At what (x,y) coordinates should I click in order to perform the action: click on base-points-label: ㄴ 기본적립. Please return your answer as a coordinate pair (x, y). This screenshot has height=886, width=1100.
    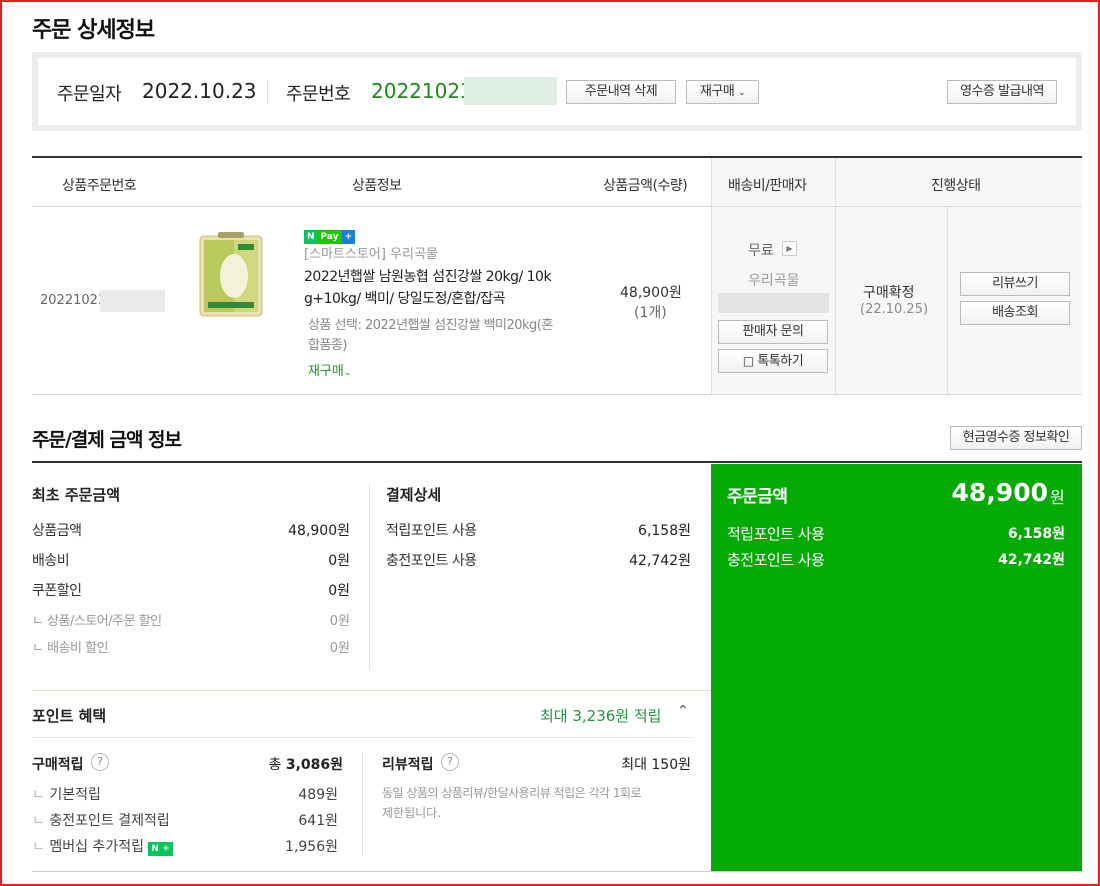
    Looking at the image, I should click on (66, 795).